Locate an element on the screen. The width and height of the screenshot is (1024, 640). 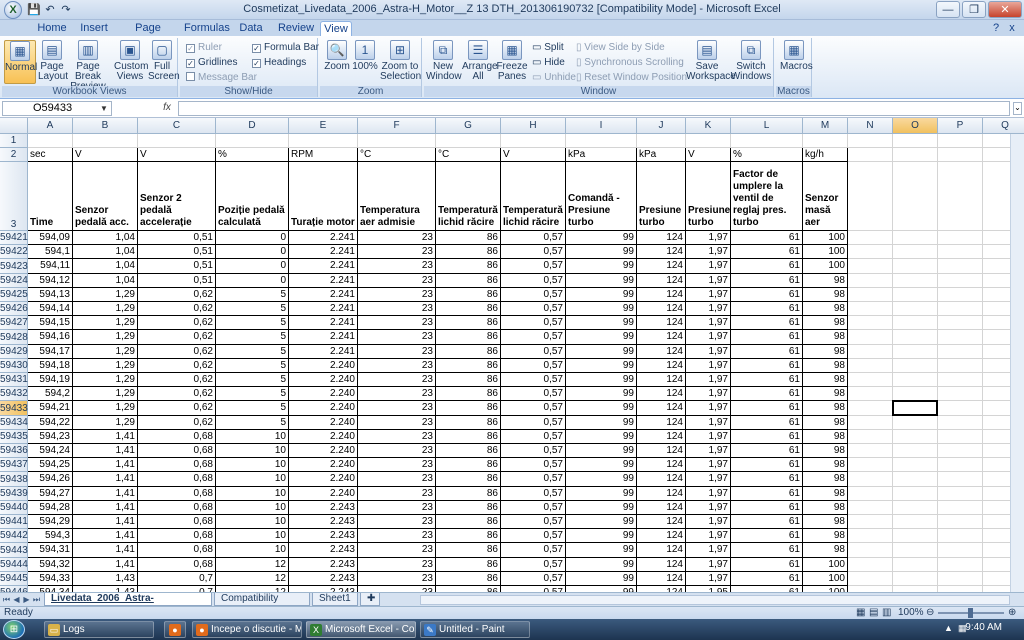
row-header: 59442 is located at coordinates (14, 536).